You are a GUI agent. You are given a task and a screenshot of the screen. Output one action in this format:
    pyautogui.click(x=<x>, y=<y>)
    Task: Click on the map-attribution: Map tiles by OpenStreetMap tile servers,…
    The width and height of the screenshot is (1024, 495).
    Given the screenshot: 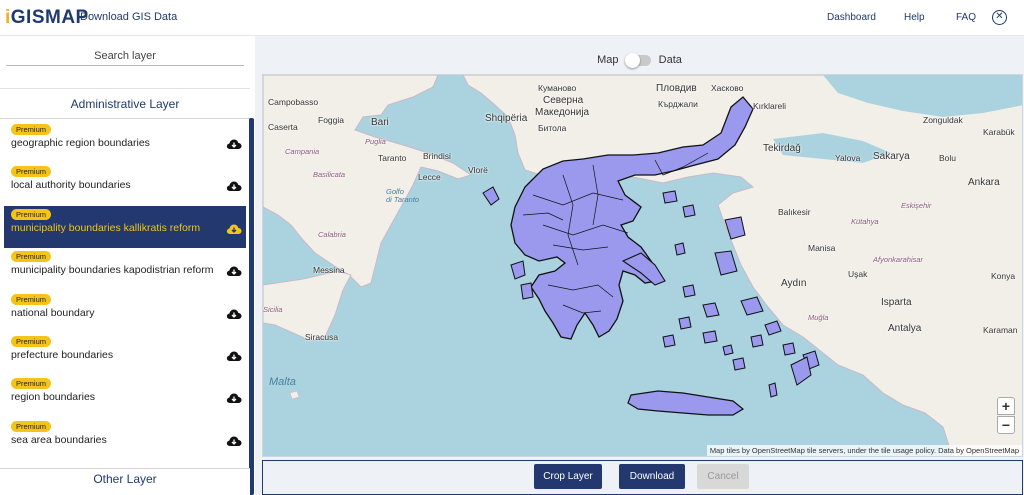 What is the action you would take?
    pyautogui.click(x=864, y=450)
    